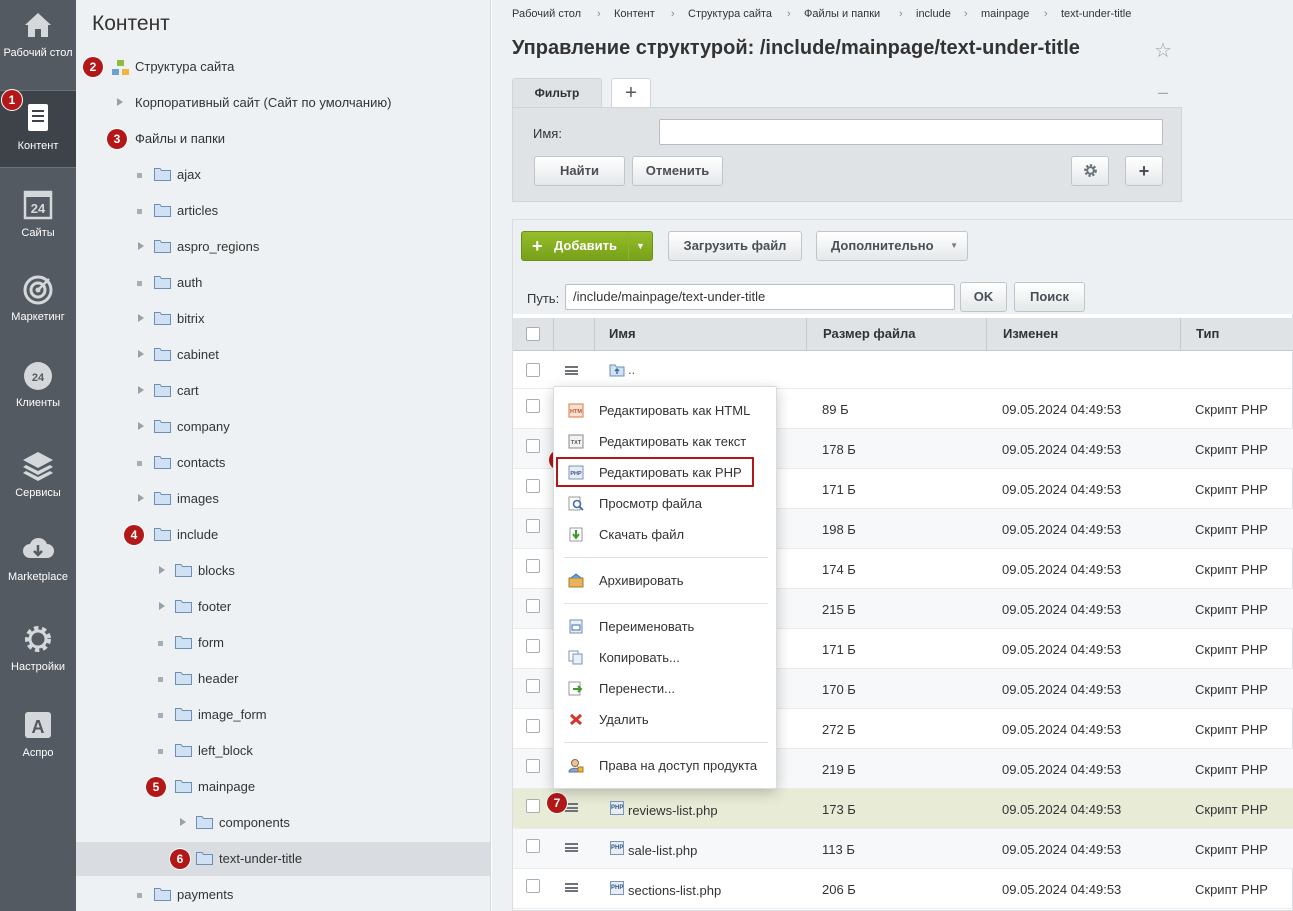 This screenshot has width=1293, height=911. Describe the element at coordinates (283, 67) in the screenshot. I see `tree-item-site-structure: Структура сайта` at that location.